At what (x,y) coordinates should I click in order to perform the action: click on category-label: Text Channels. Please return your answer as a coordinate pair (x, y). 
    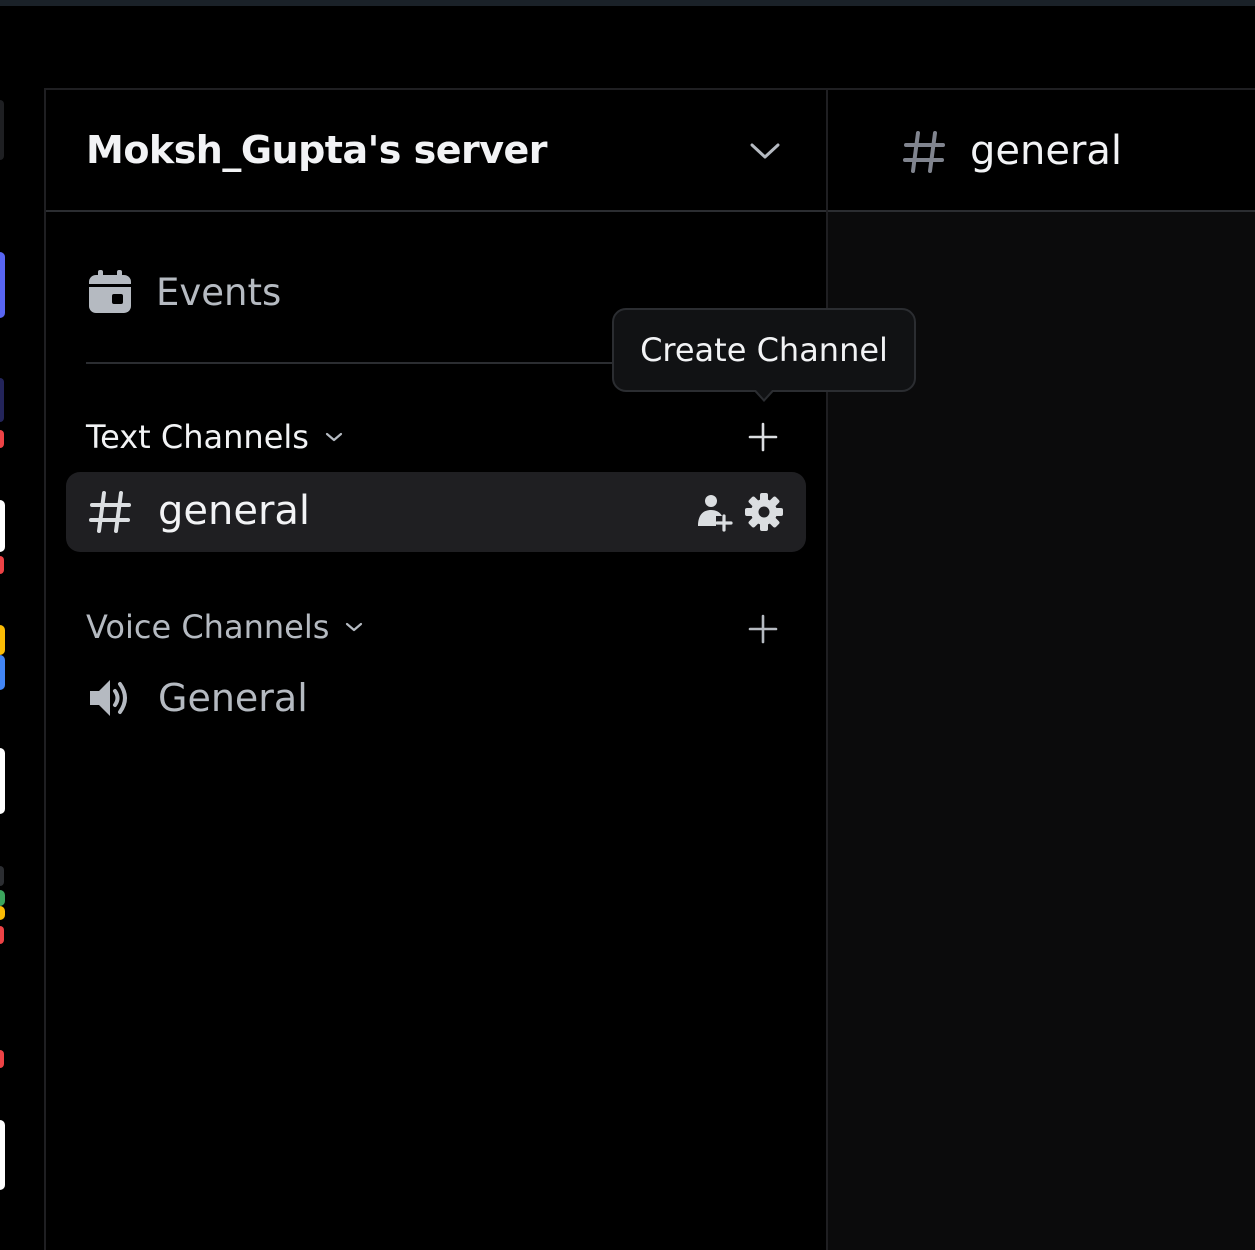
    Looking at the image, I should click on (197, 437).